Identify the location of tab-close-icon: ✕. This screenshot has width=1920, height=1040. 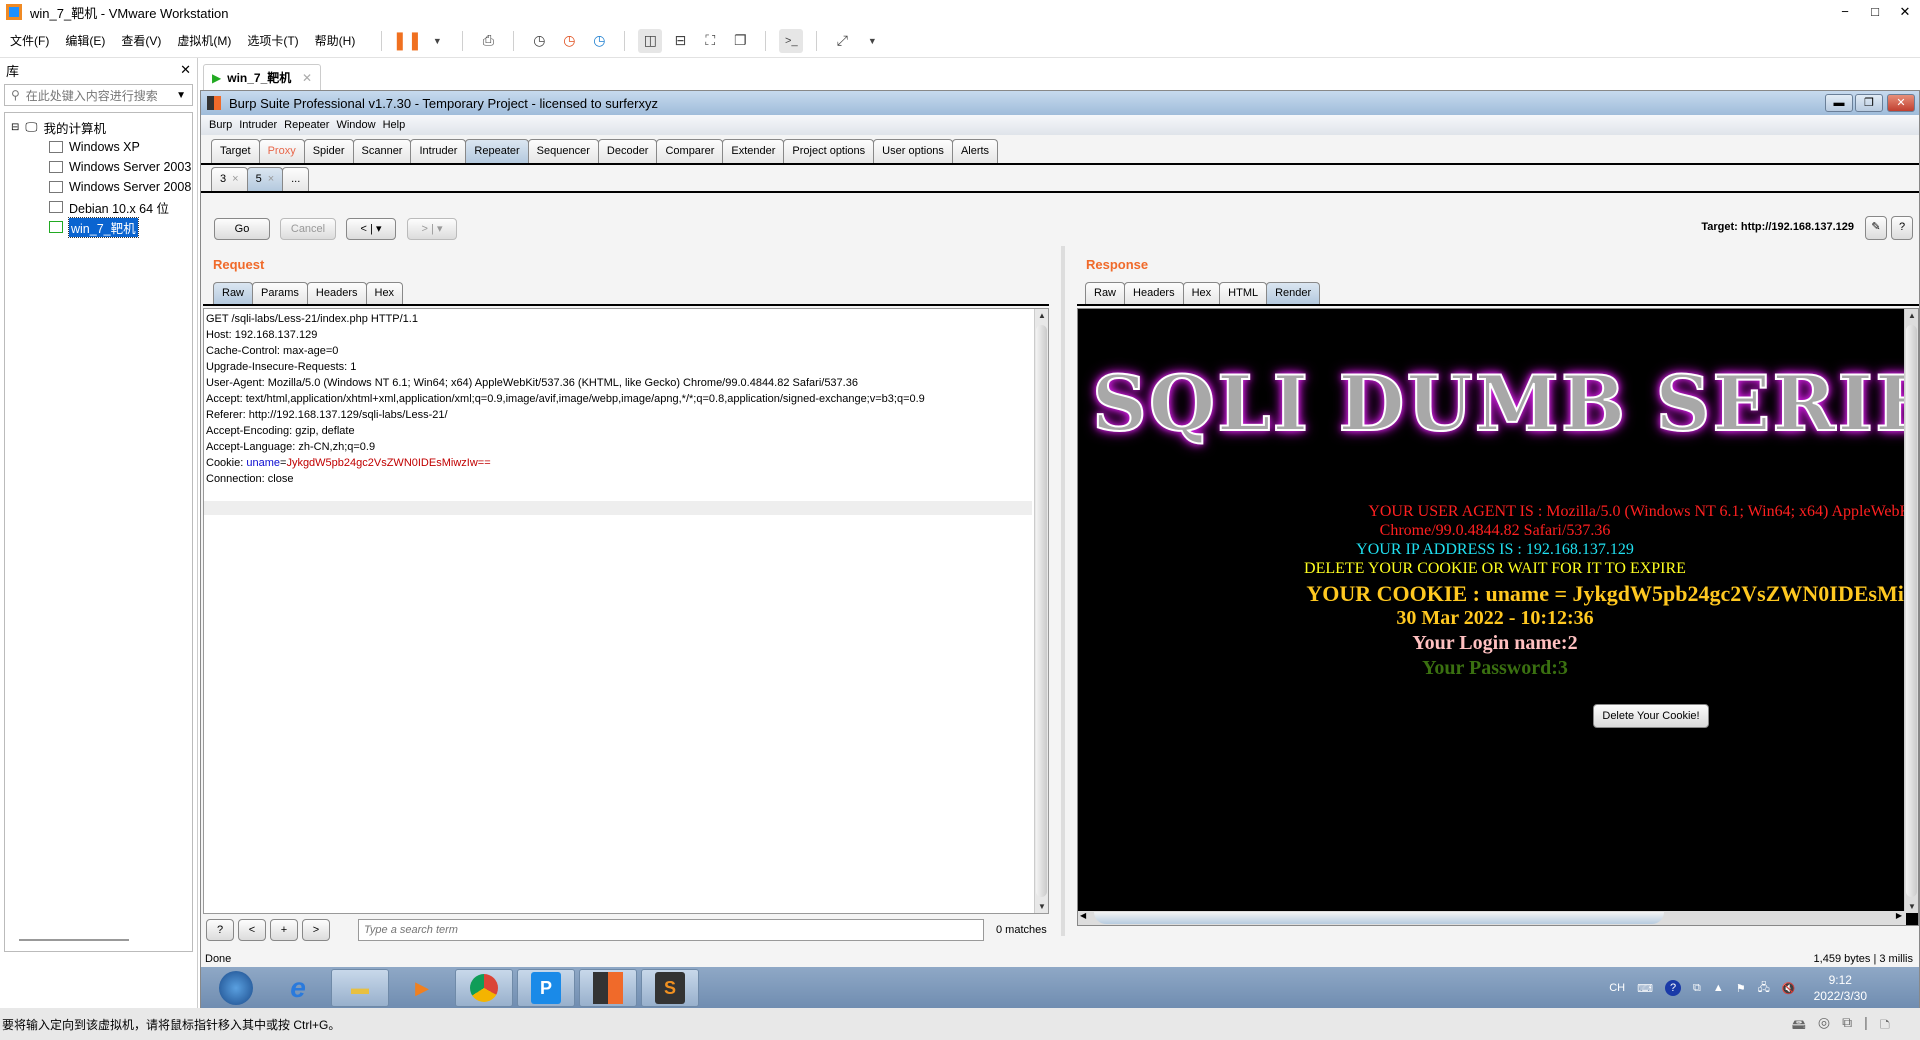
(307, 78).